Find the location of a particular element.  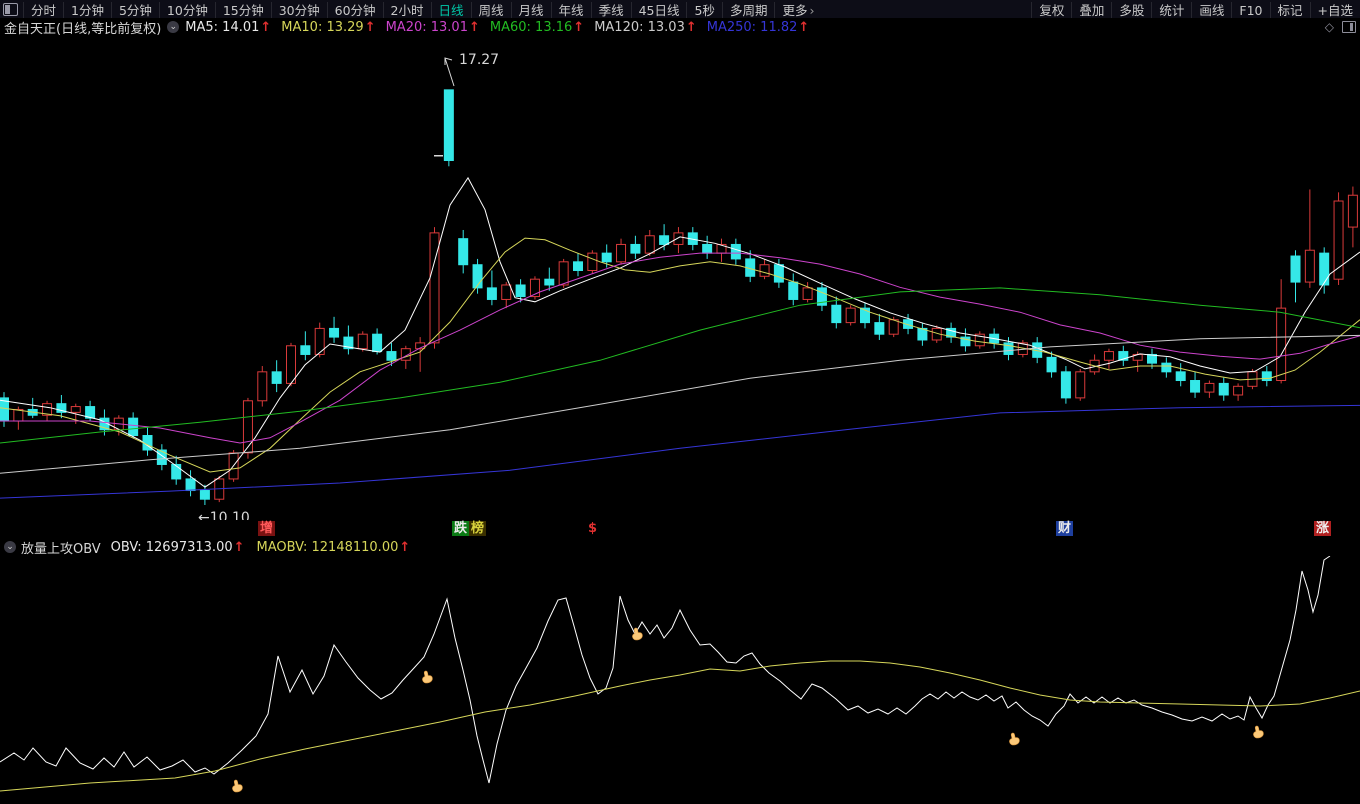

diamond-icon: ◇ is located at coordinates (1329, 27).